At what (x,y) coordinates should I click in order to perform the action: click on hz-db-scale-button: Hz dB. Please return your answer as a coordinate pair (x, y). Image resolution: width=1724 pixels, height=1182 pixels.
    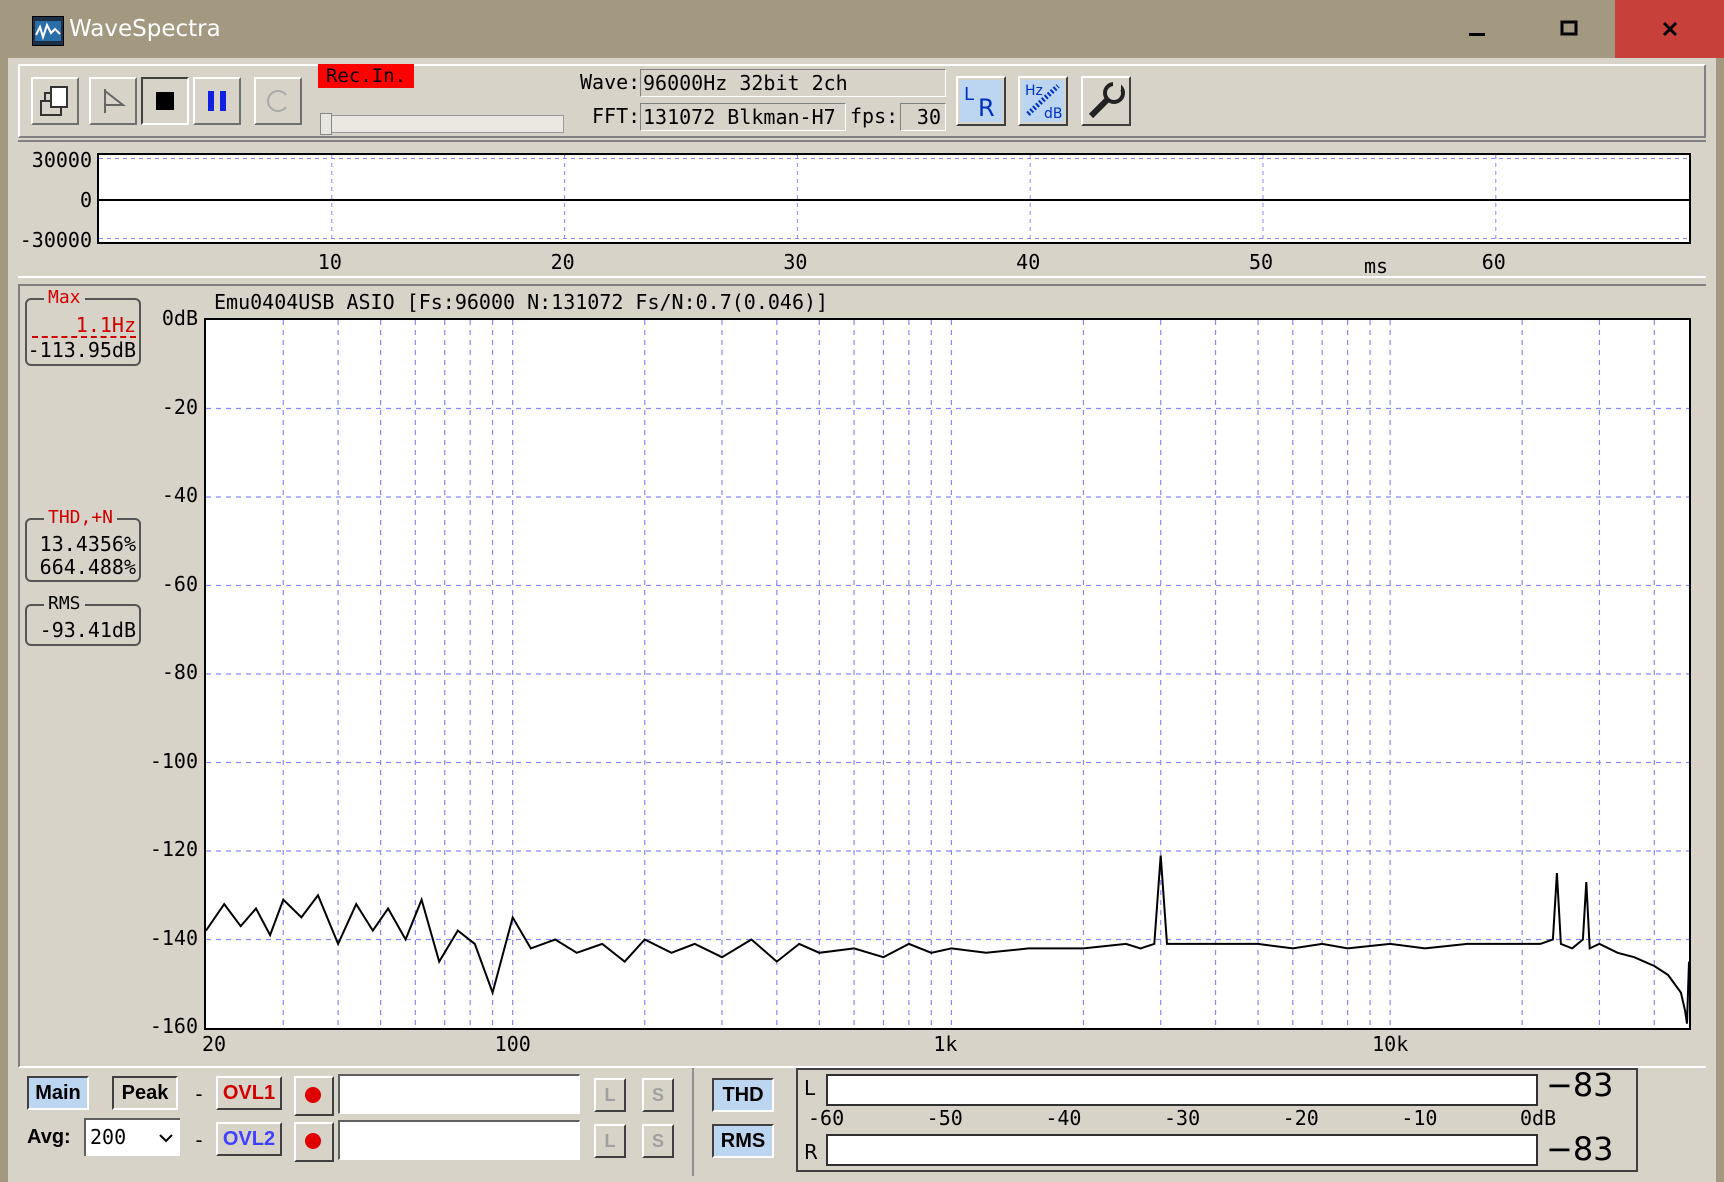
    Looking at the image, I should click on (1043, 101).